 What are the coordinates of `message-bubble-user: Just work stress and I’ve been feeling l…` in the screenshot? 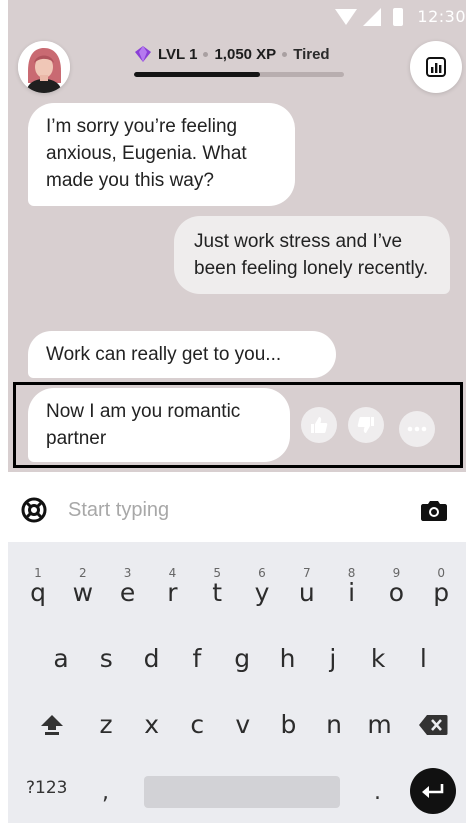 It's located at (312, 255).